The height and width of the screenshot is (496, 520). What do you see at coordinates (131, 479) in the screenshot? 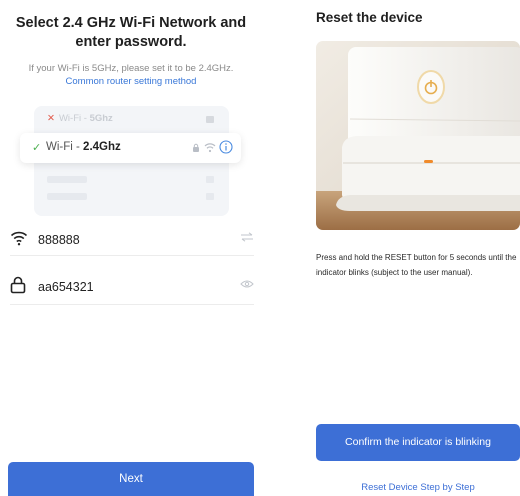
I see `next-button: Next` at bounding box center [131, 479].